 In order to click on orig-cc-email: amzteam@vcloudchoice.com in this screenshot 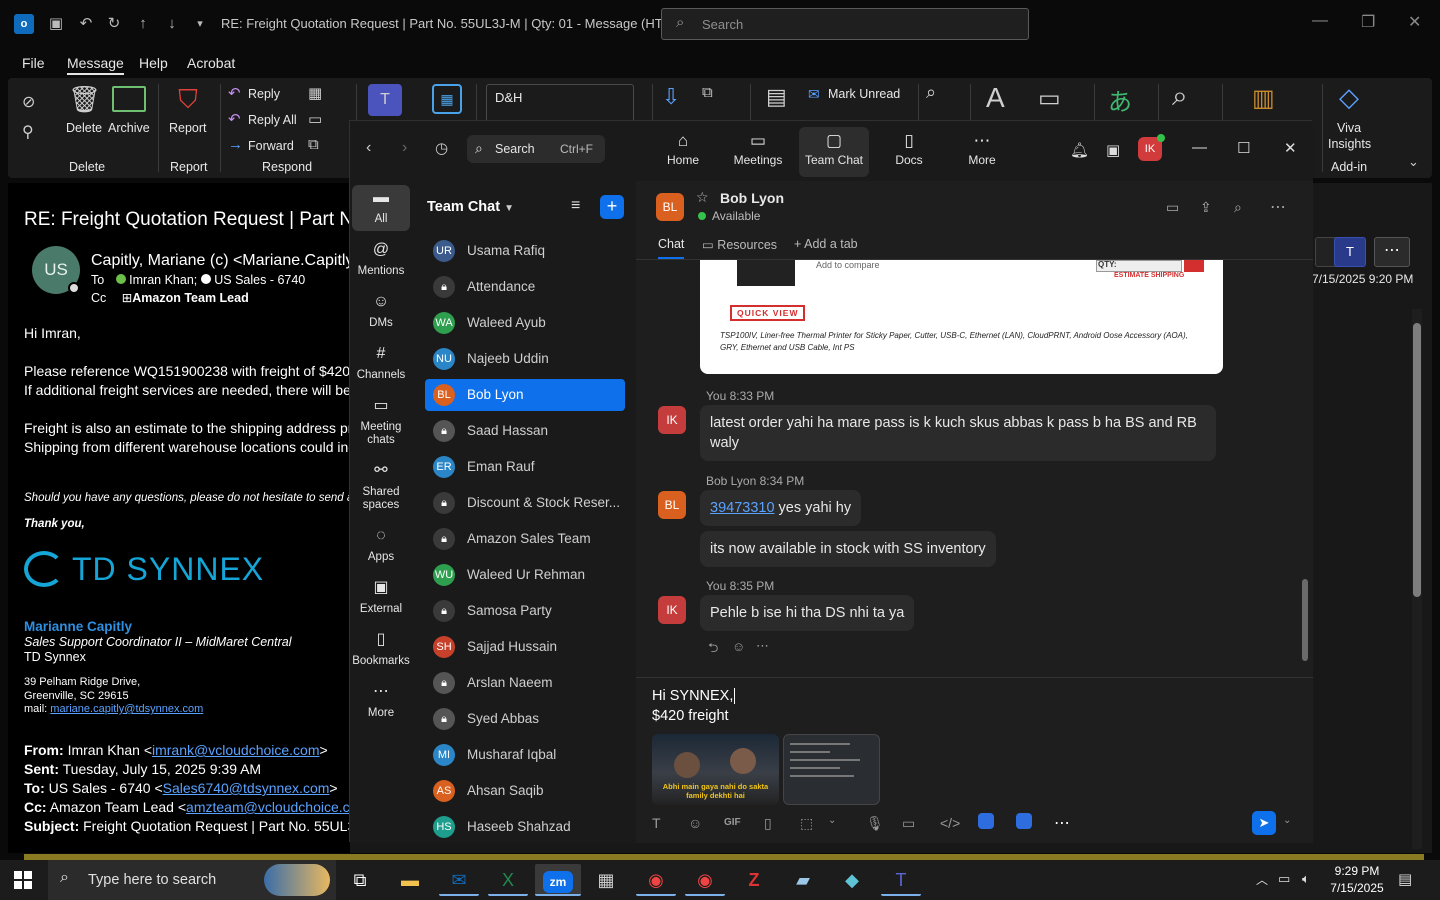, I will do `click(268, 807)`.